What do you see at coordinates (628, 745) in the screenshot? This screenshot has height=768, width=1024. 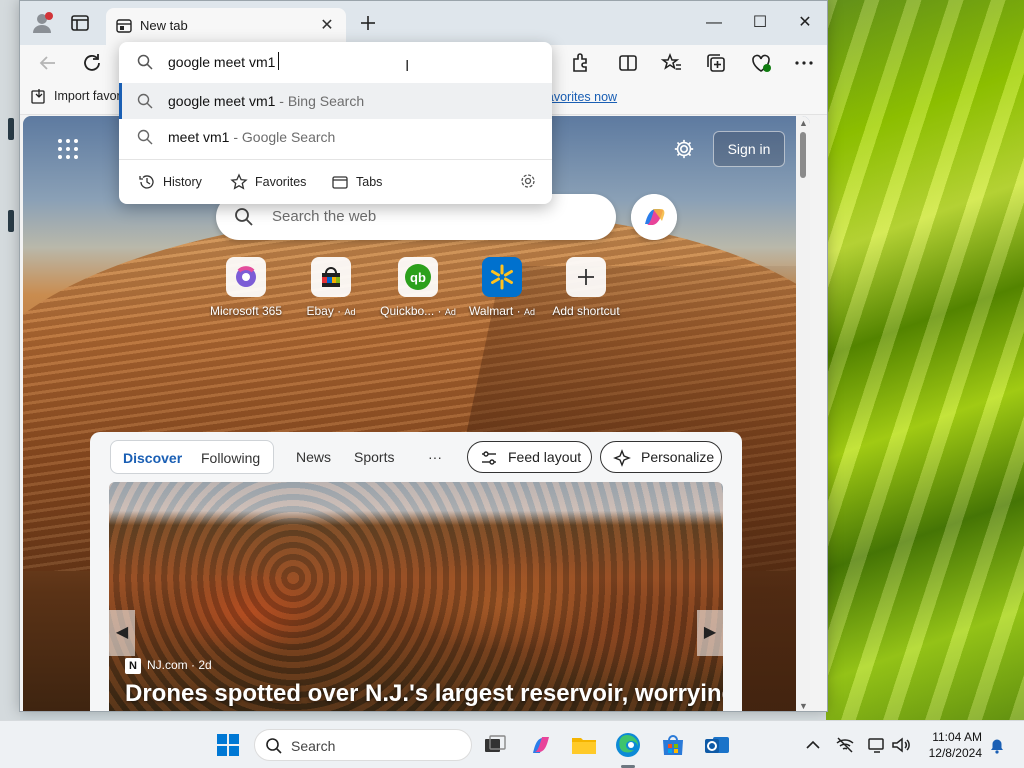 I see `edge-icon` at bounding box center [628, 745].